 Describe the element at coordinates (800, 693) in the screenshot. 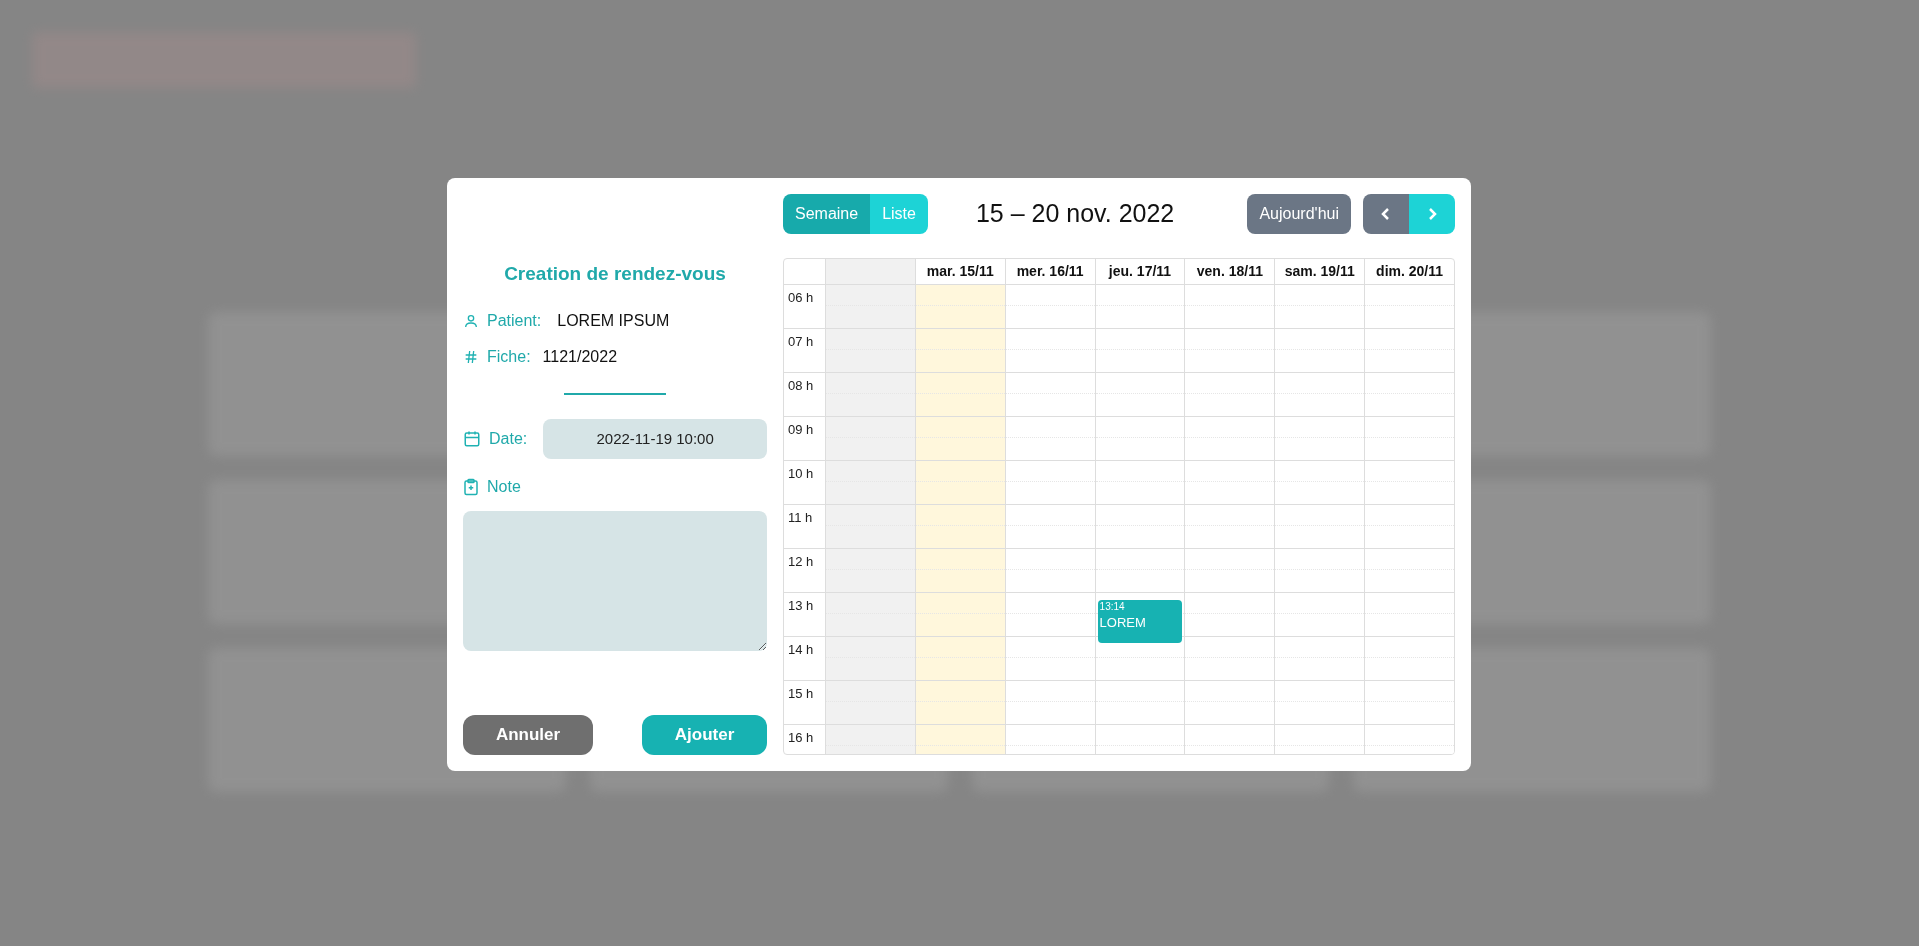

I see `hour-label: 15 h` at that location.